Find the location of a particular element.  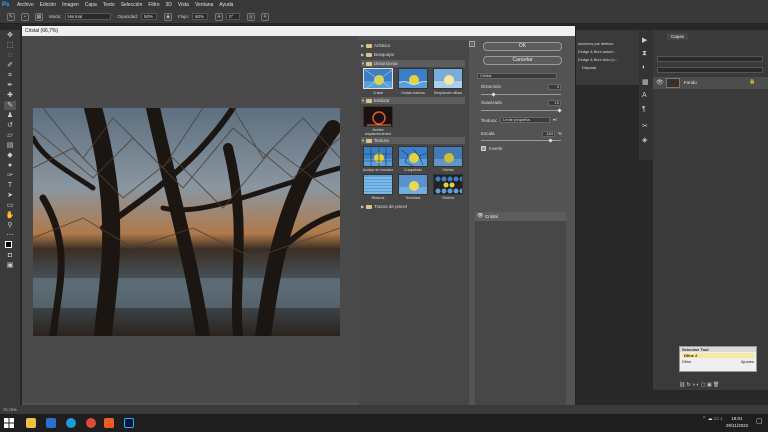

category-stylize: ▼ Estilizar is located at coordinates (413, 100).